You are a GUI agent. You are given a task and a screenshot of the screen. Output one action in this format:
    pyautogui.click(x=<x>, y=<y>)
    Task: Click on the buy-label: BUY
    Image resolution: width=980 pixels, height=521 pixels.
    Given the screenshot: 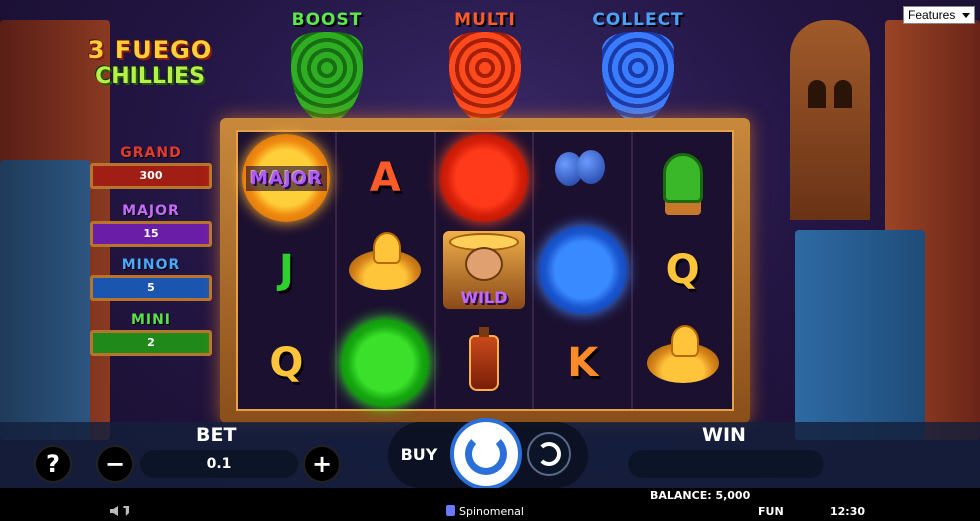 What is the action you would take?
    pyautogui.click(x=419, y=454)
    